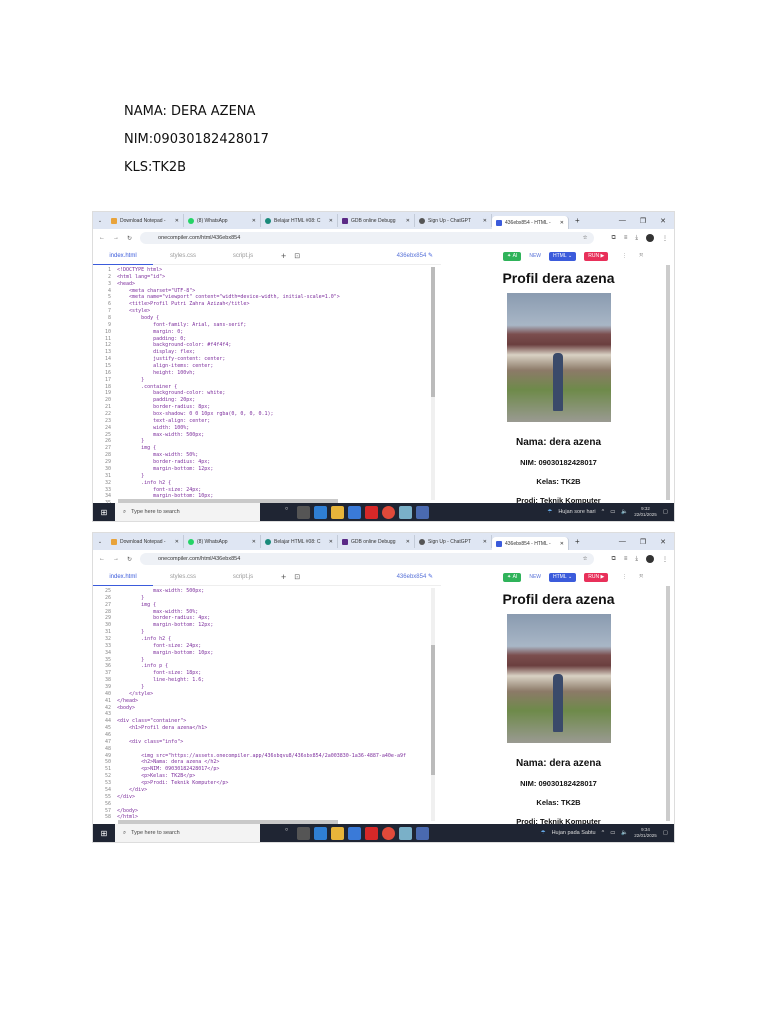 The width and height of the screenshot is (768, 1024). I want to click on code-line: 25 max-width: 500px;, so click(263, 435).